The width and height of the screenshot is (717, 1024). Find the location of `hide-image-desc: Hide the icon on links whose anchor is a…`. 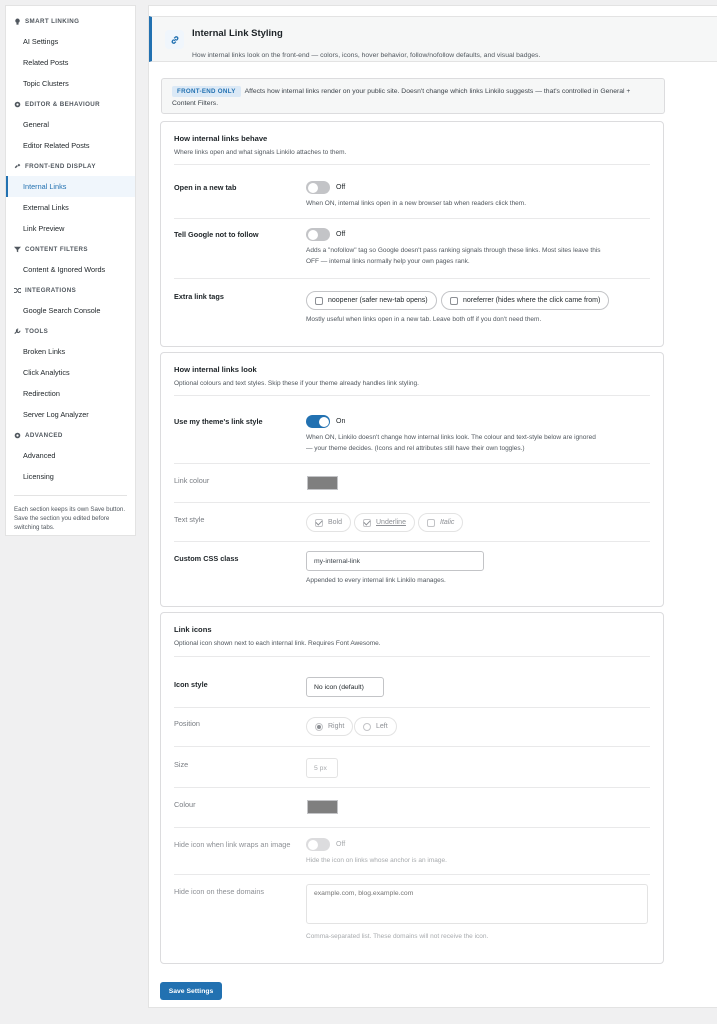

hide-image-desc: Hide the icon on links whose anchor is a… is located at coordinates (376, 860).